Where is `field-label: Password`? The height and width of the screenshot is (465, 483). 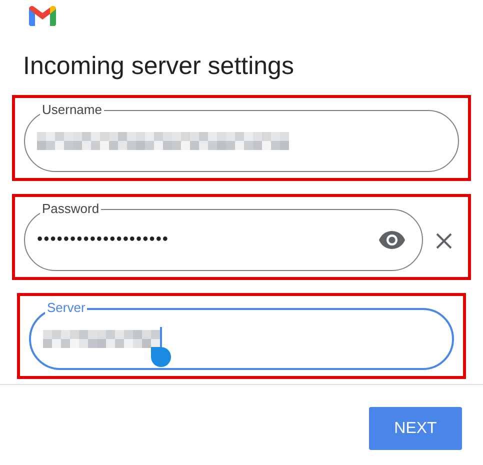
field-label: Password is located at coordinates (71, 209).